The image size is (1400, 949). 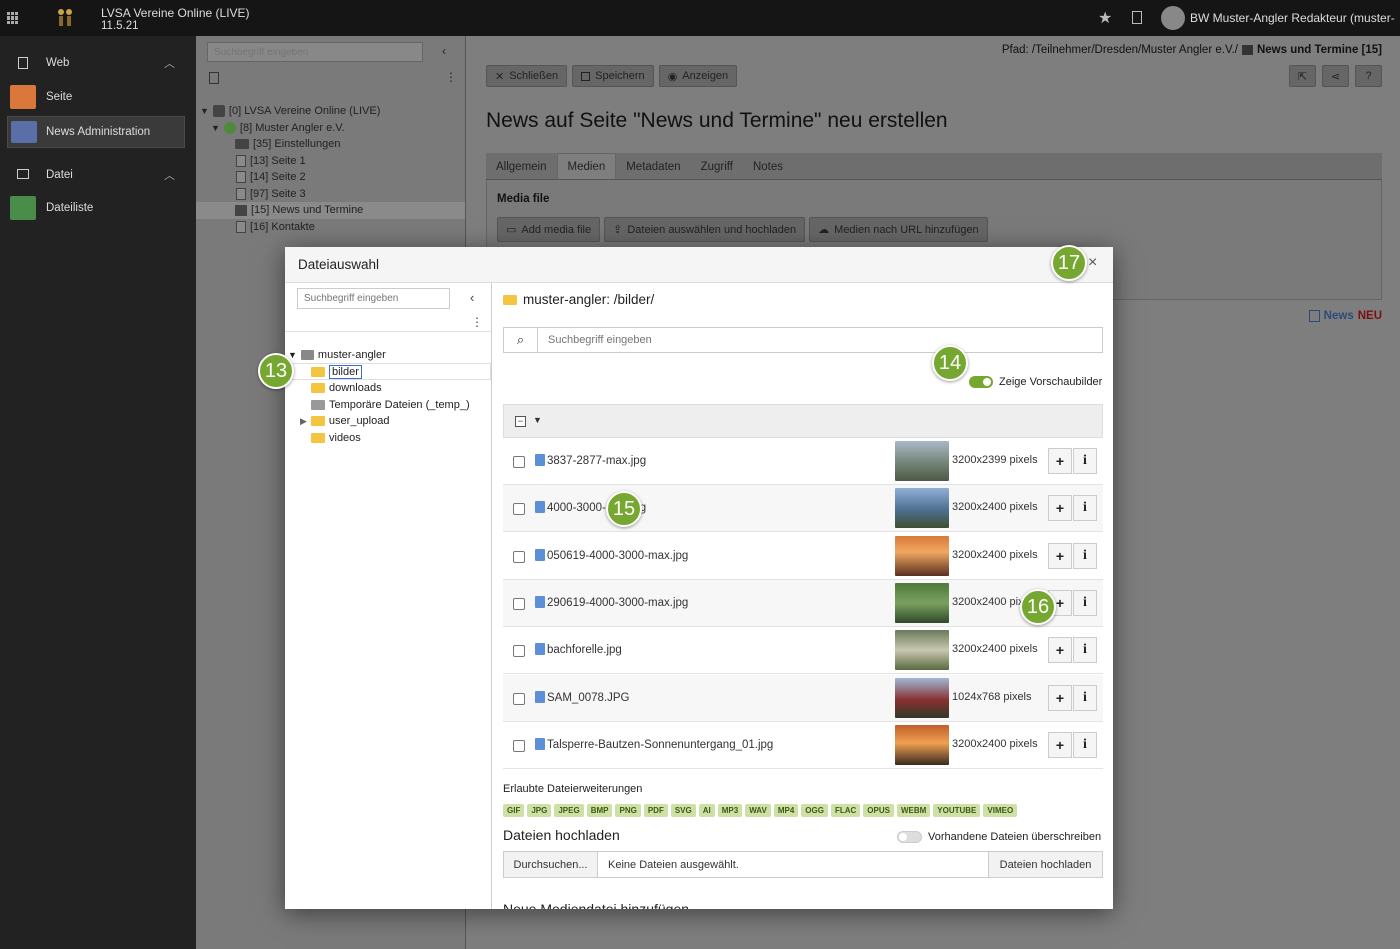 I want to click on extension-badge: WAV, so click(x=758, y=810).